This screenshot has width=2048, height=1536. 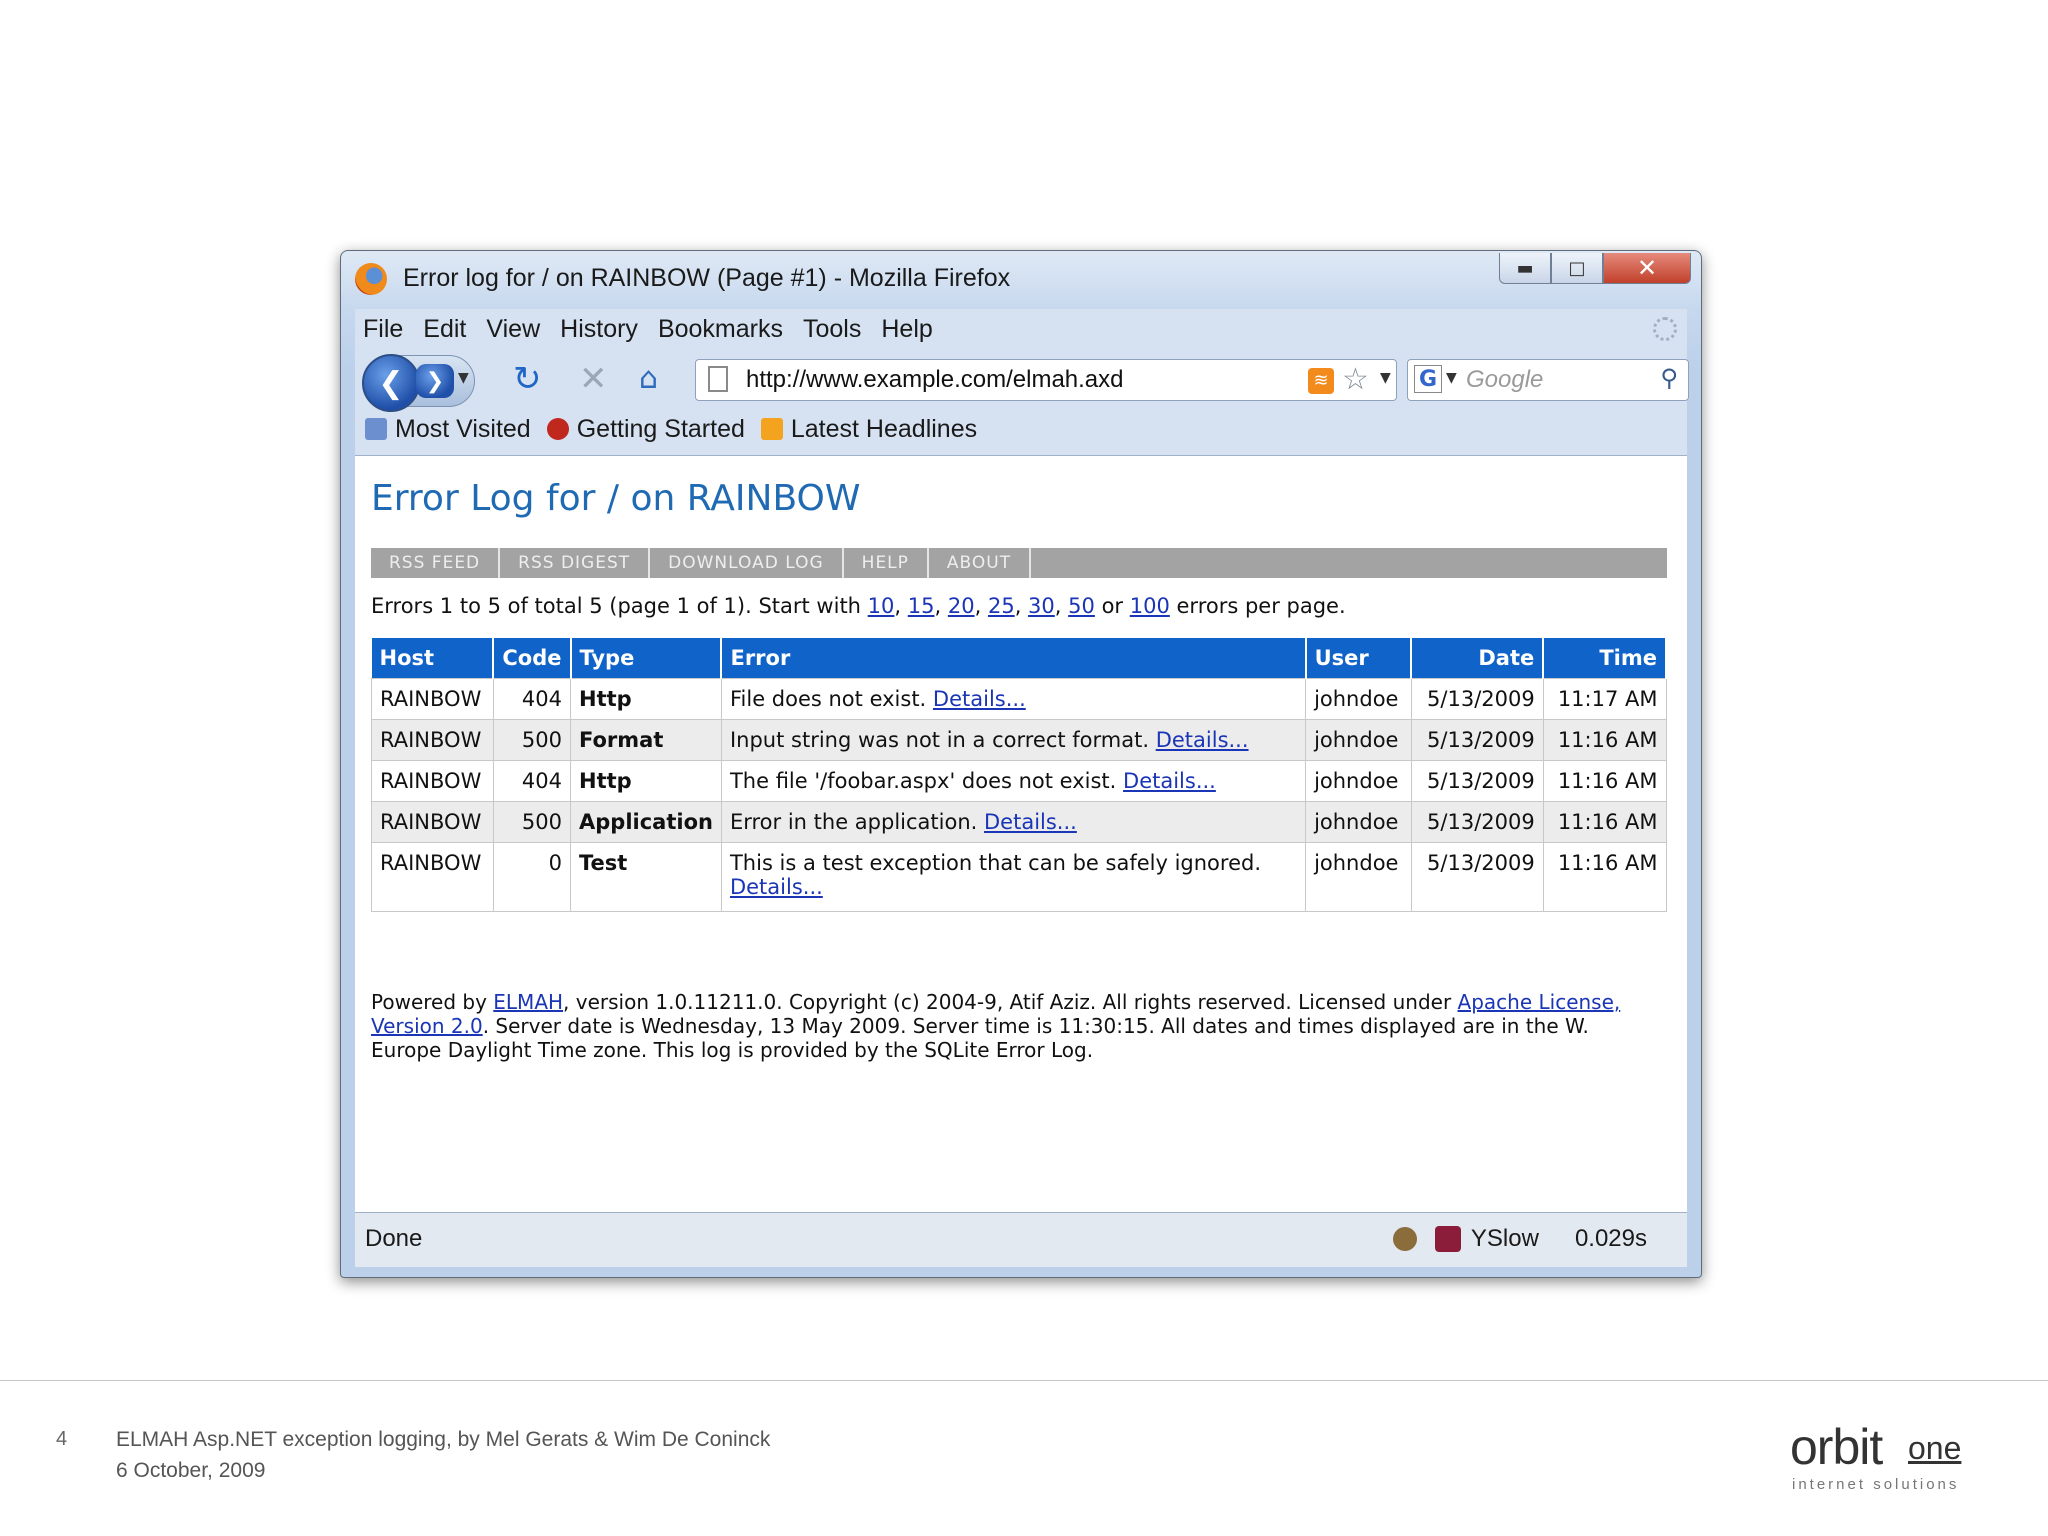 I want to click on about-link: ABOUT, so click(x=980, y=563).